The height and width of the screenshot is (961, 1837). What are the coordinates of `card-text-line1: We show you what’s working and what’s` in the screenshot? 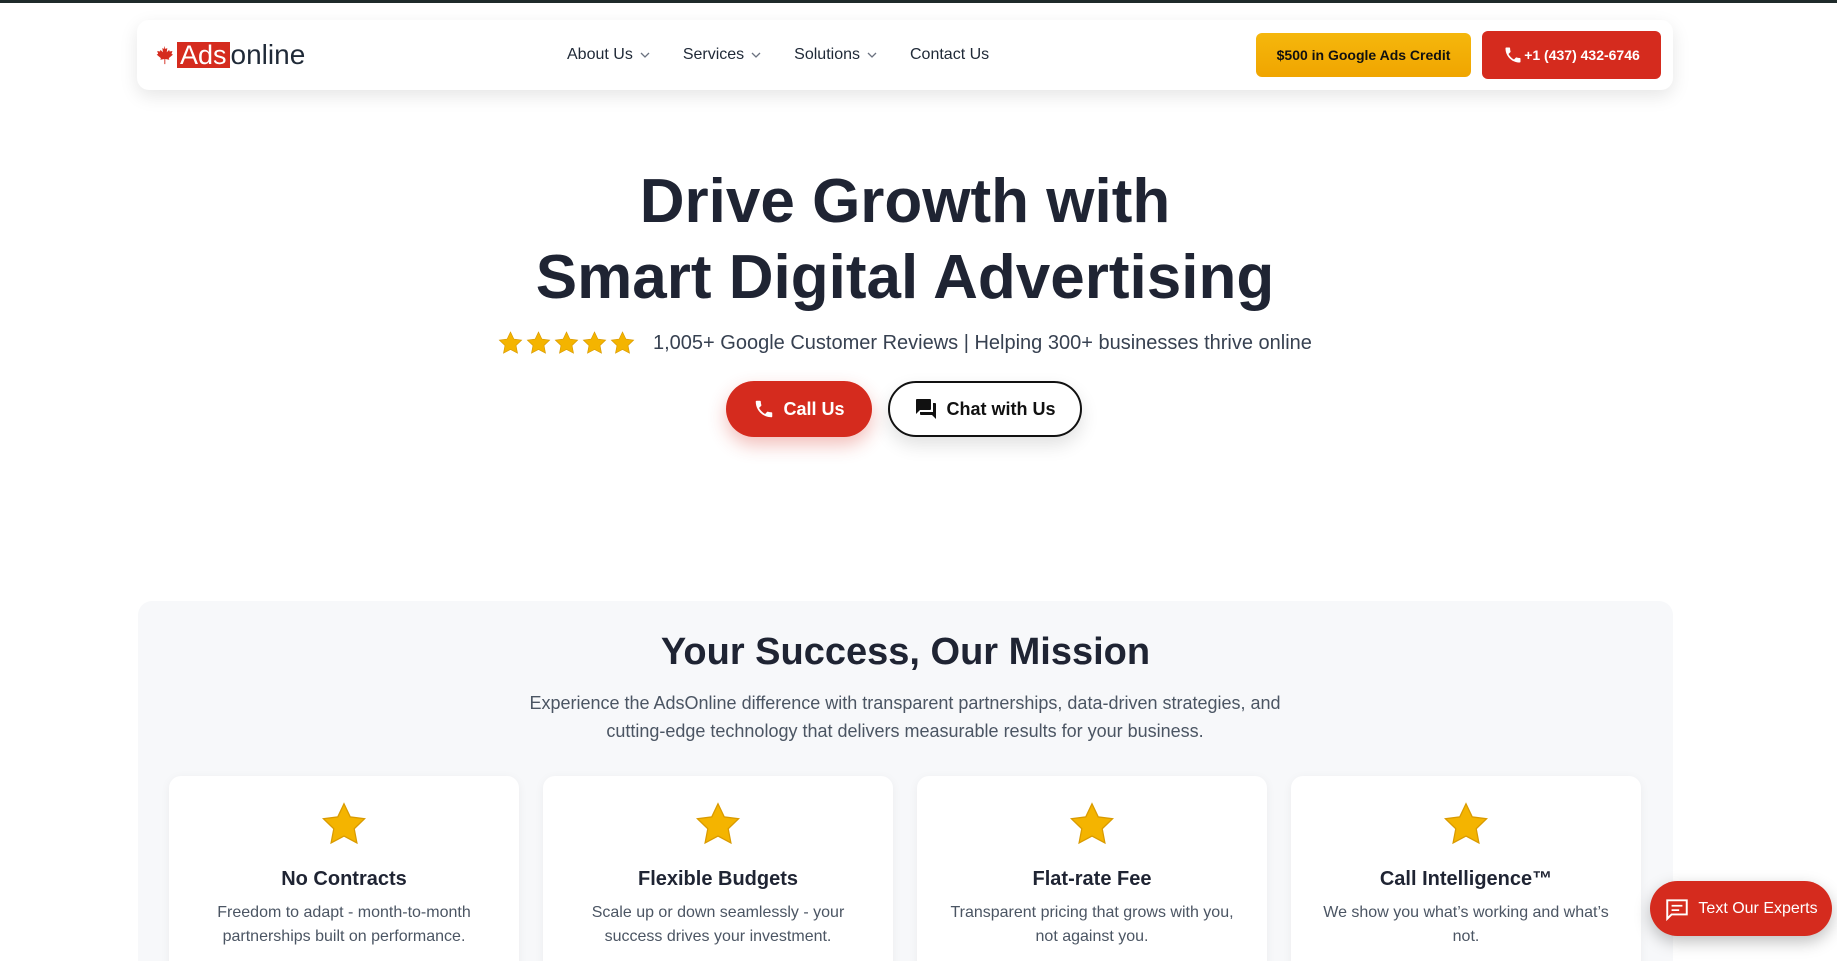 It's located at (1466, 912).